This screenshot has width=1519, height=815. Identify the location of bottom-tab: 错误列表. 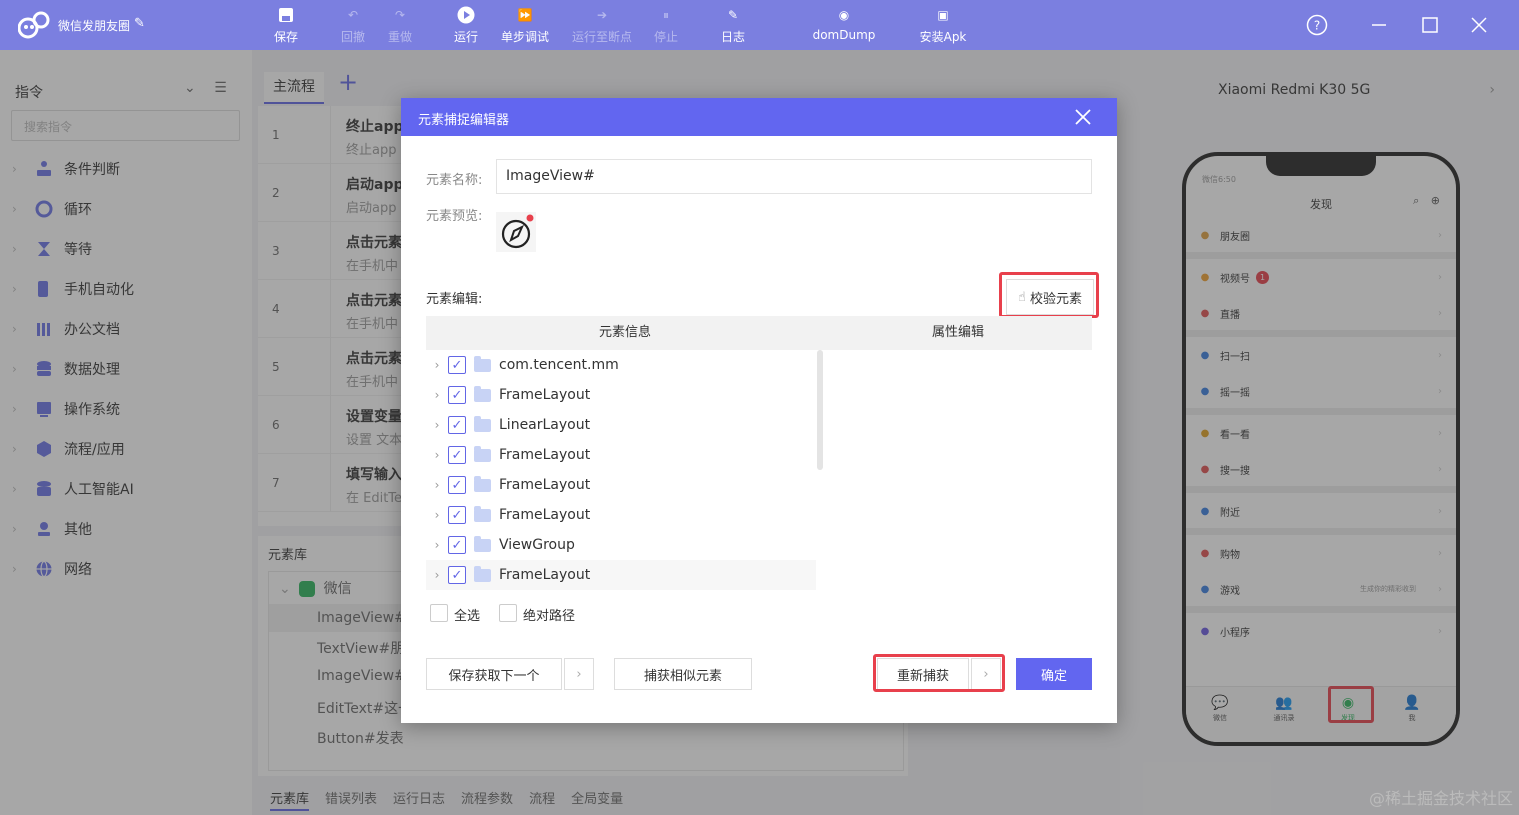
(351, 799).